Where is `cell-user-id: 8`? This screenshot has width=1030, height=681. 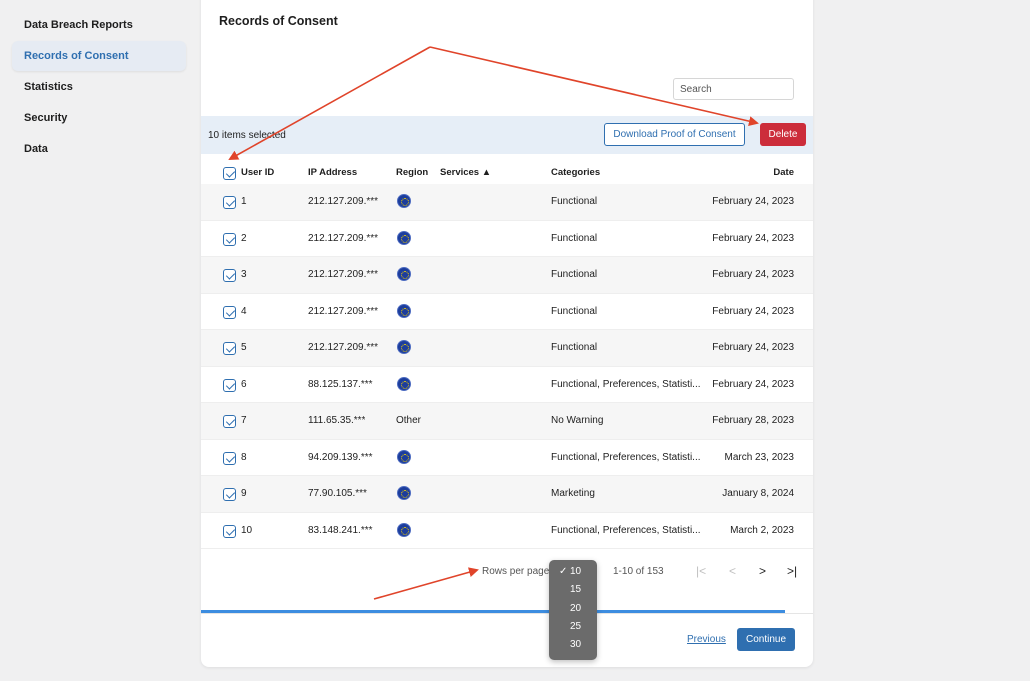 cell-user-id: 8 is located at coordinates (244, 457).